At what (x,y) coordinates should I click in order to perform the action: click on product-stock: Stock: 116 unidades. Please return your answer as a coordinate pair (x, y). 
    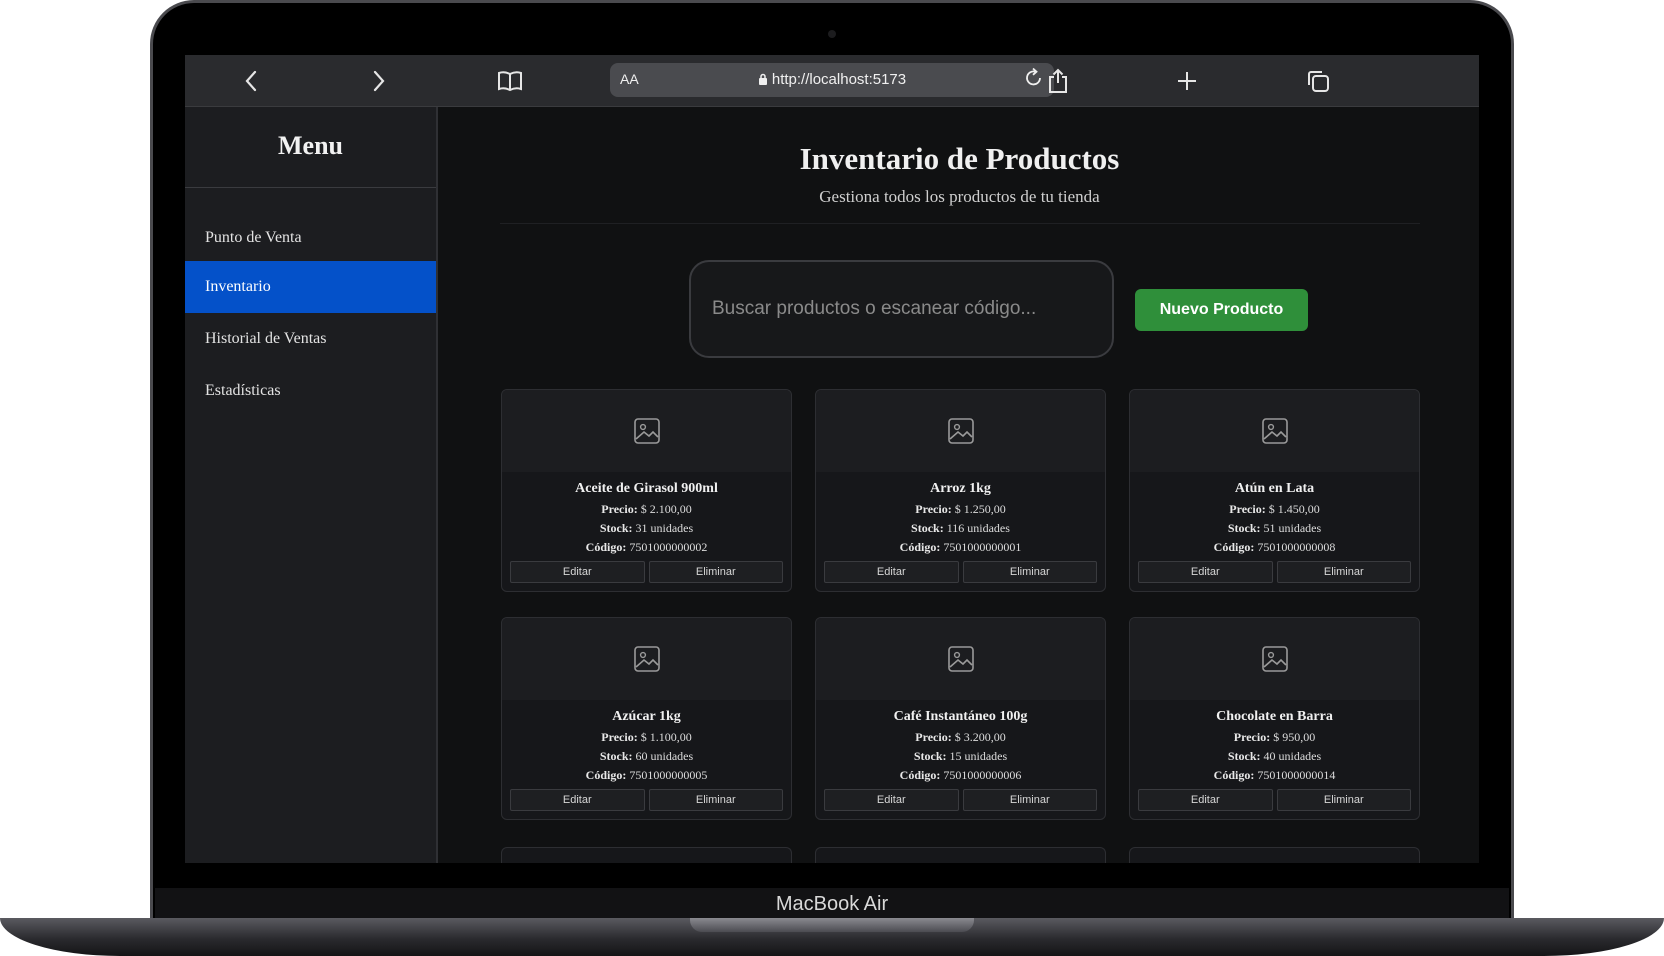
    Looking at the image, I should click on (960, 528).